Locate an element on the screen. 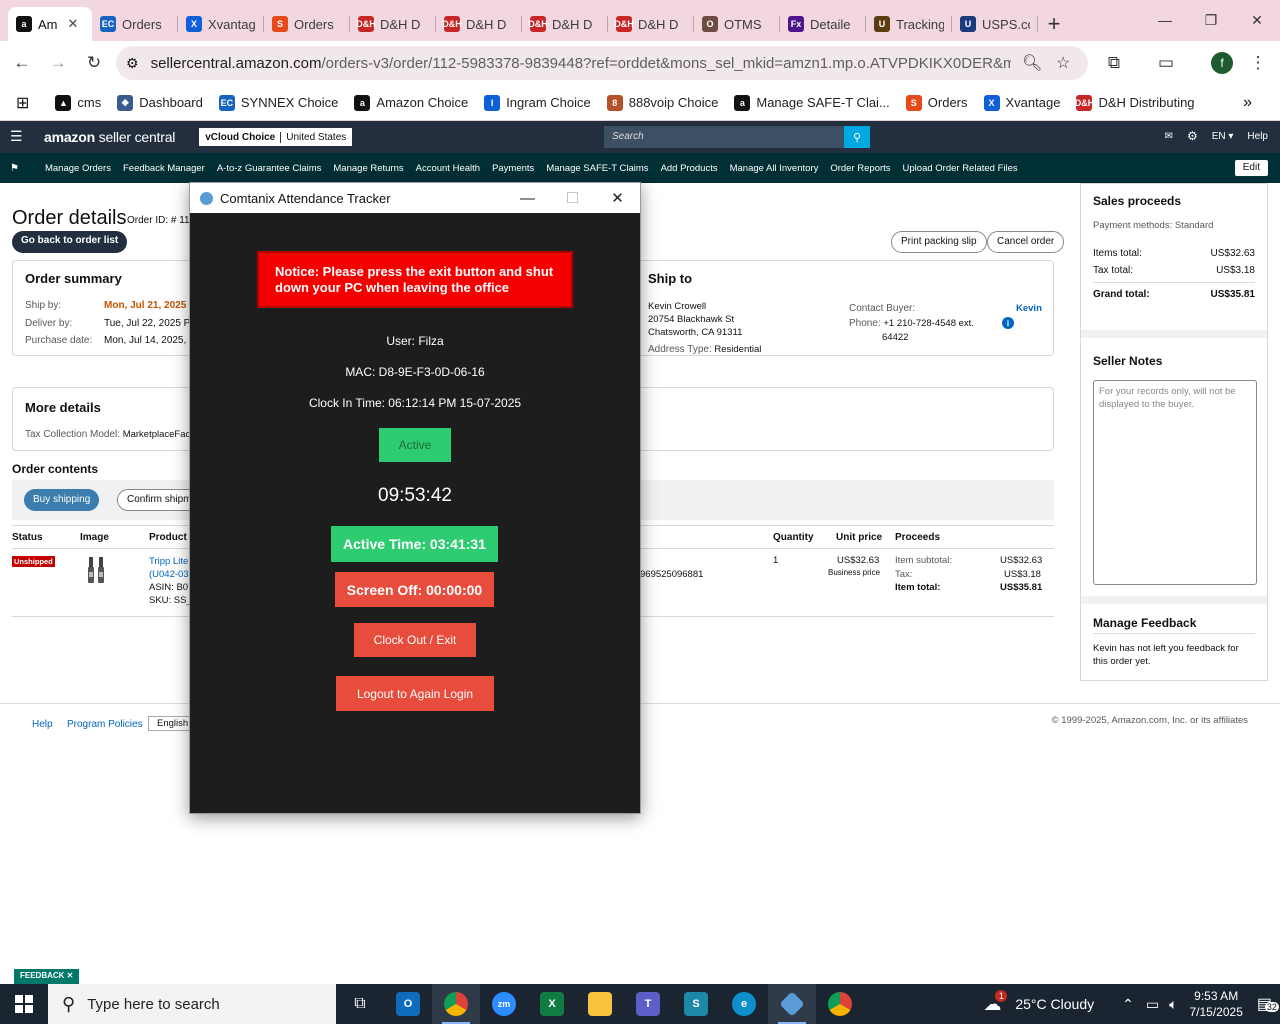 The height and width of the screenshot is (1024, 1280). forward-icon: → is located at coordinates (58, 63).